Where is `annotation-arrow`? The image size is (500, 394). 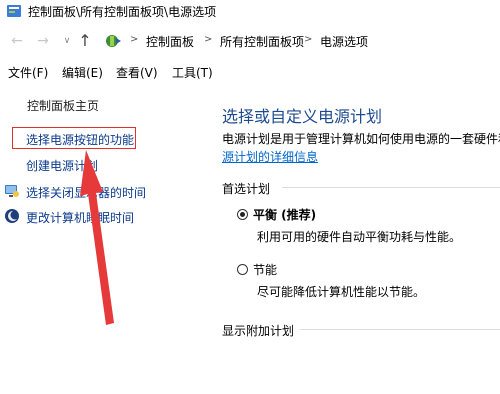 annotation-arrow is located at coordinates (97, 237).